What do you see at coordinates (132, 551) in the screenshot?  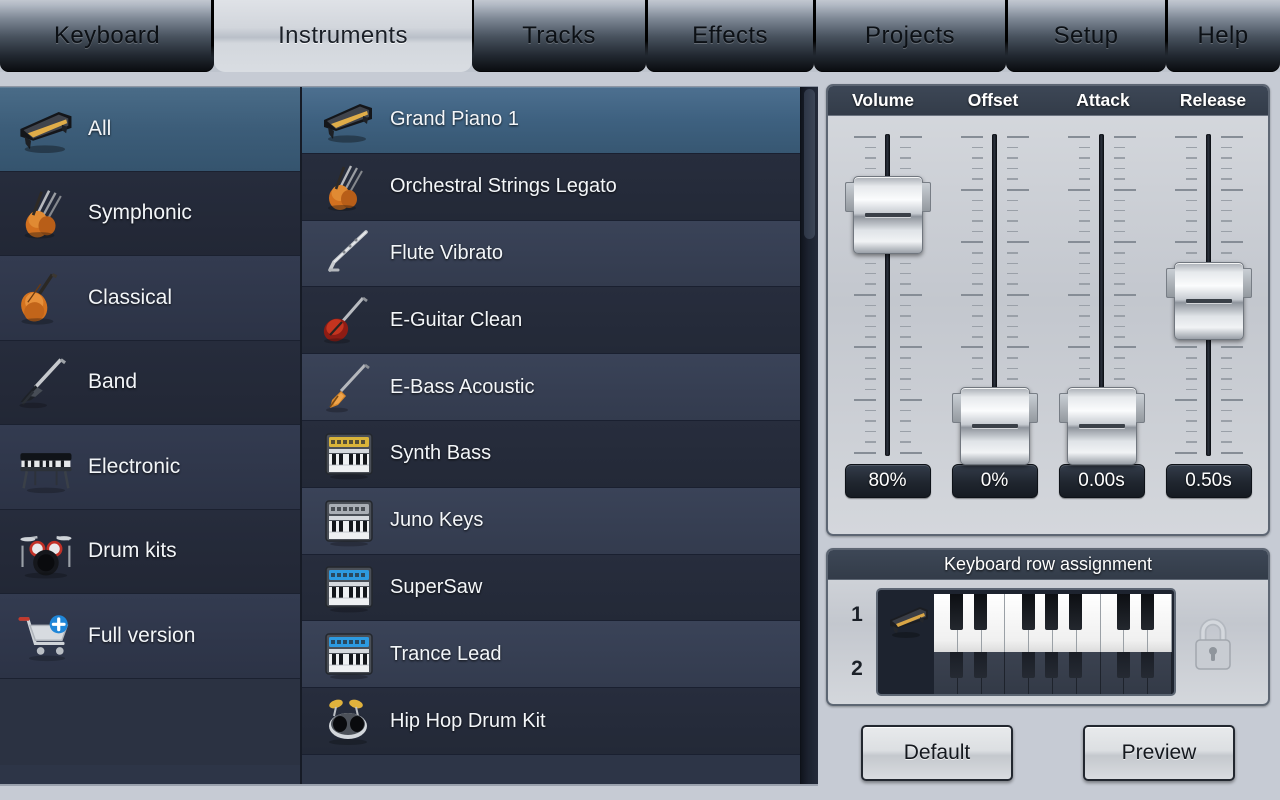 I see `sidebar-item-label: Drum kits` at bounding box center [132, 551].